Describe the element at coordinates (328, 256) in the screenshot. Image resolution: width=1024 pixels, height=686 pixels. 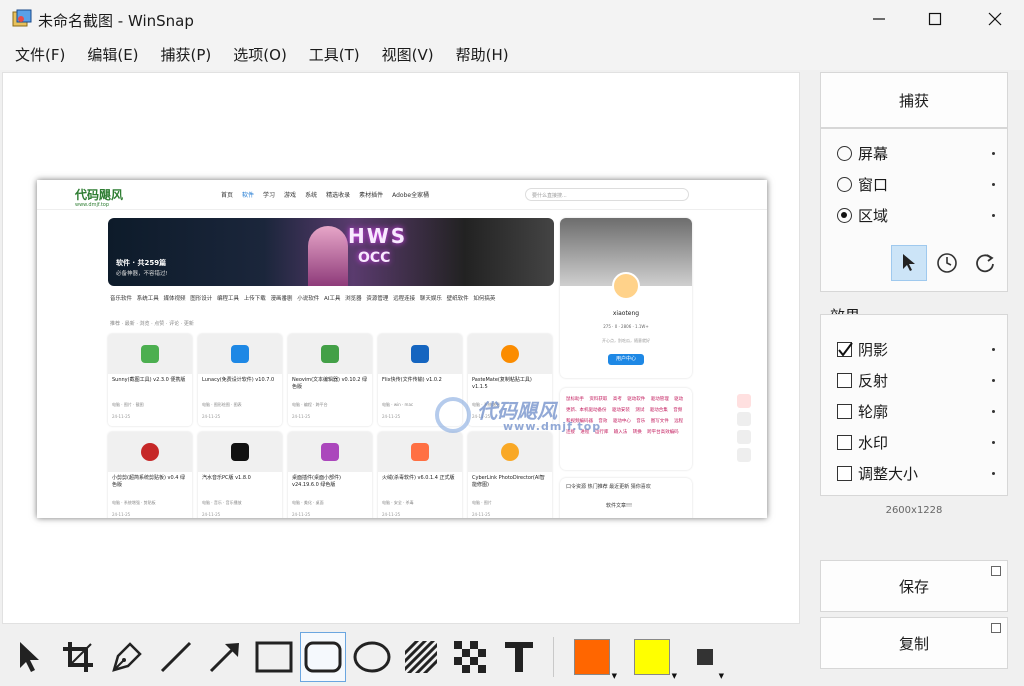
I see `shot-banner-figure` at that location.